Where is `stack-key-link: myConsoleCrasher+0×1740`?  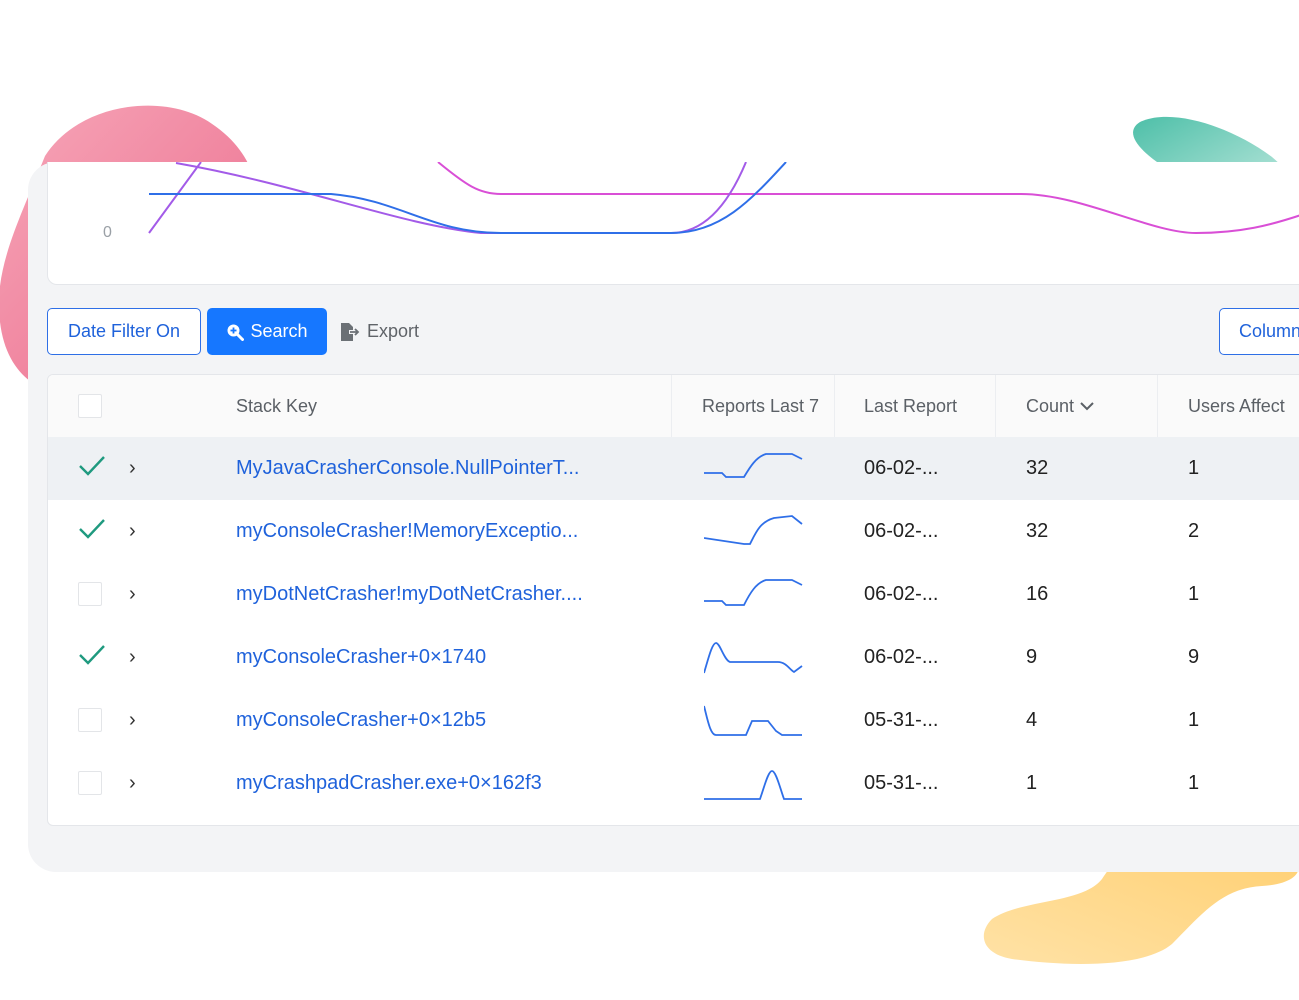 stack-key-link: myConsoleCrasher+0×1740 is located at coordinates (361, 657).